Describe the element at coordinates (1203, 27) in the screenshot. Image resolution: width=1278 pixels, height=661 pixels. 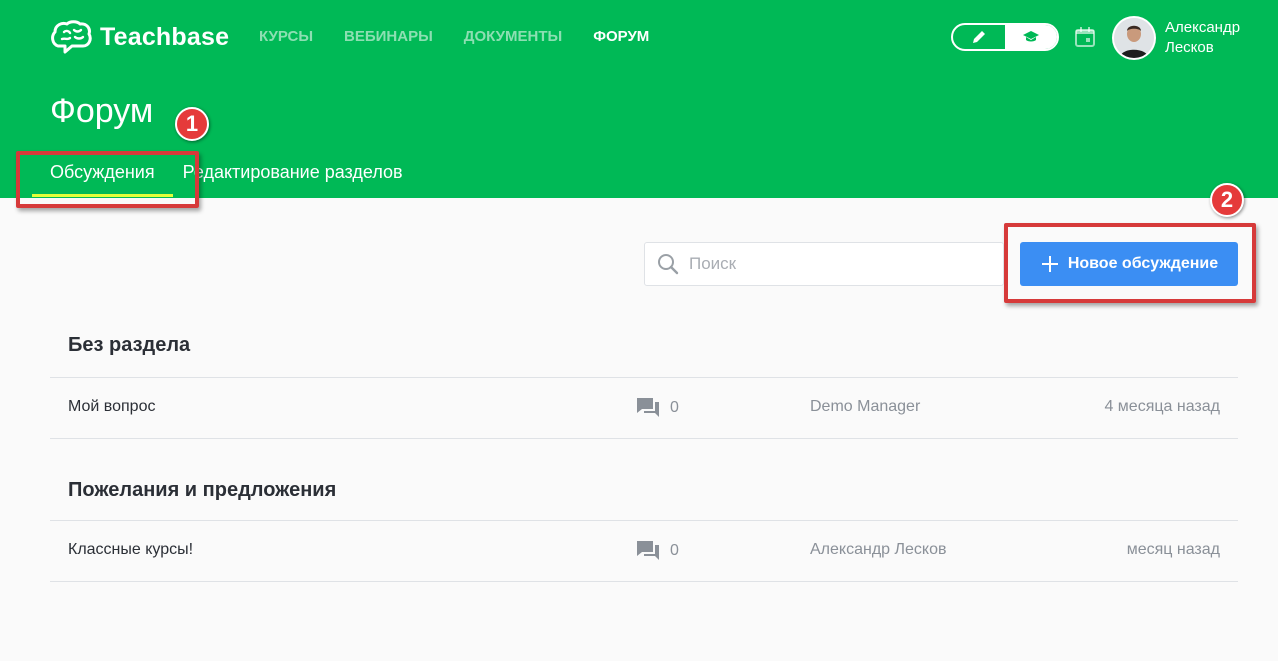
I see `user-first-name: Александр` at that location.